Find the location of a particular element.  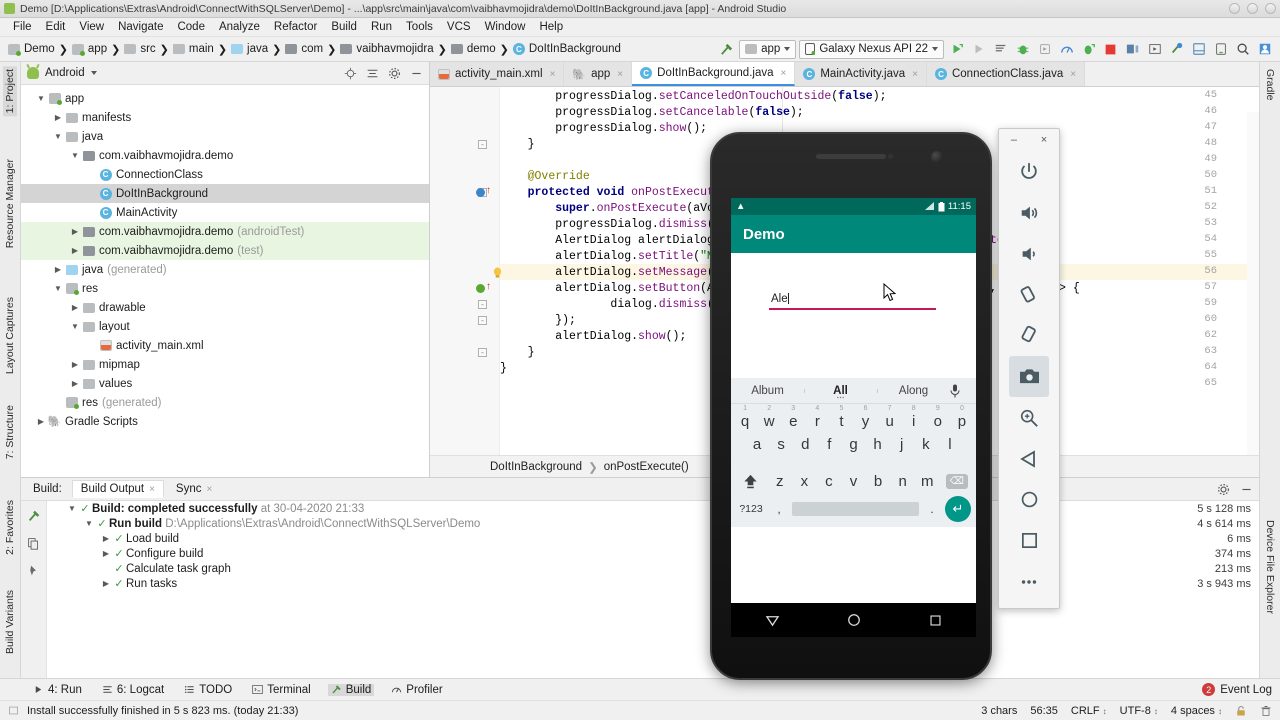

code-line: }); is located at coordinates (538, 321).